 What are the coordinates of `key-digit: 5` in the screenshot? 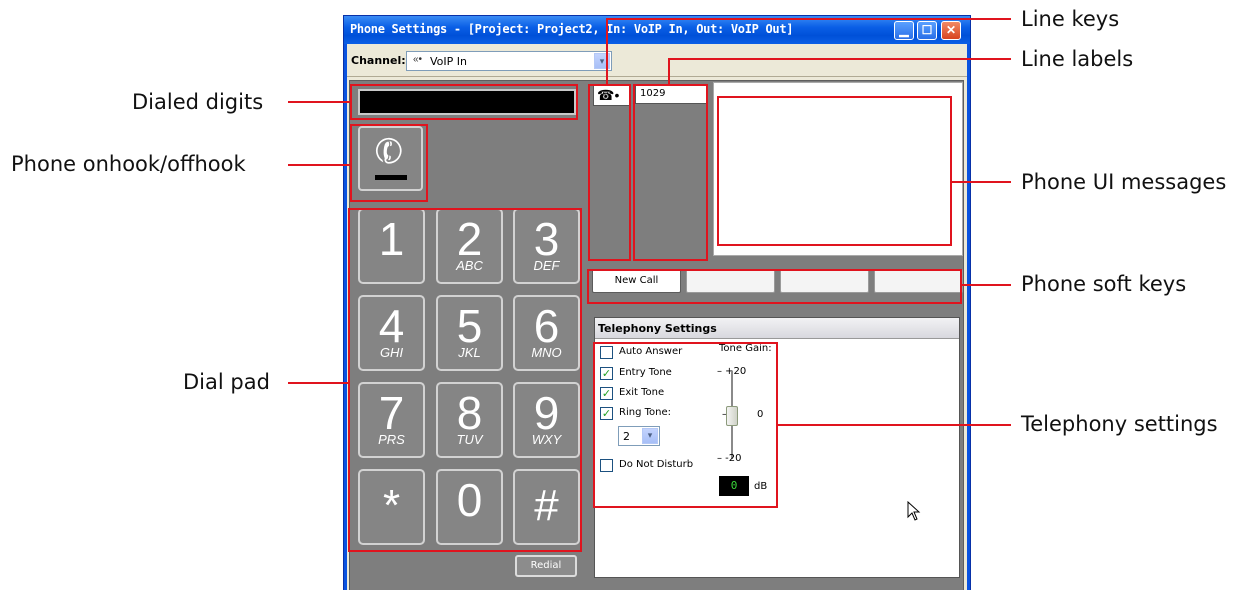 It's located at (469, 326).